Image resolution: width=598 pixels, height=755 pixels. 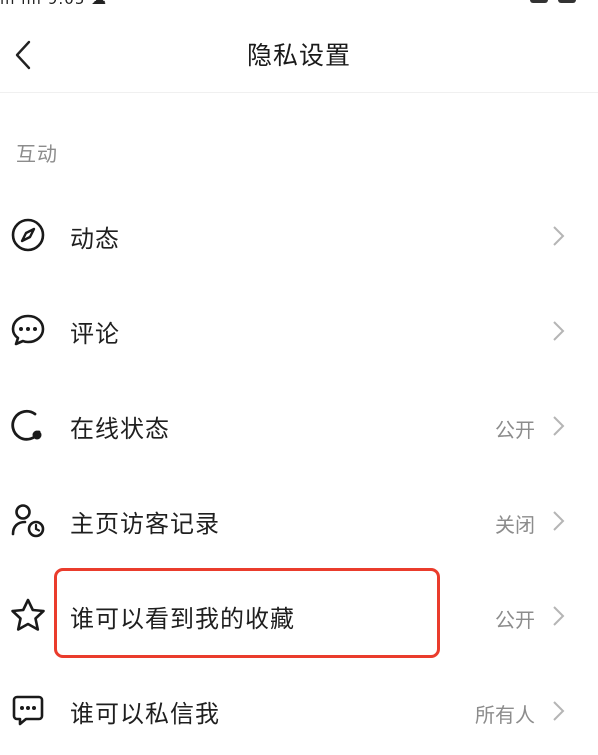 What do you see at coordinates (299, 614) in the screenshot?
I see `row-favorites-visibility: 谁可以看到我的收藏 公开` at bounding box center [299, 614].